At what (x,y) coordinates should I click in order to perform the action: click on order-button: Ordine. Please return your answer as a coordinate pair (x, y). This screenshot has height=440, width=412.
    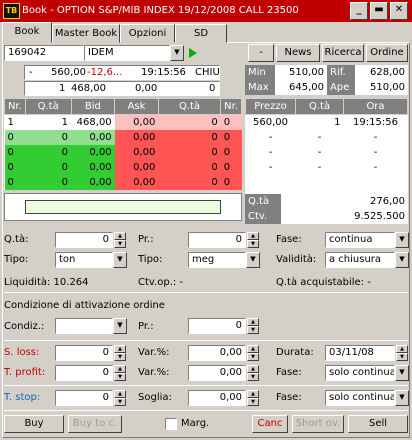
    Looking at the image, I should click on (387, 53).